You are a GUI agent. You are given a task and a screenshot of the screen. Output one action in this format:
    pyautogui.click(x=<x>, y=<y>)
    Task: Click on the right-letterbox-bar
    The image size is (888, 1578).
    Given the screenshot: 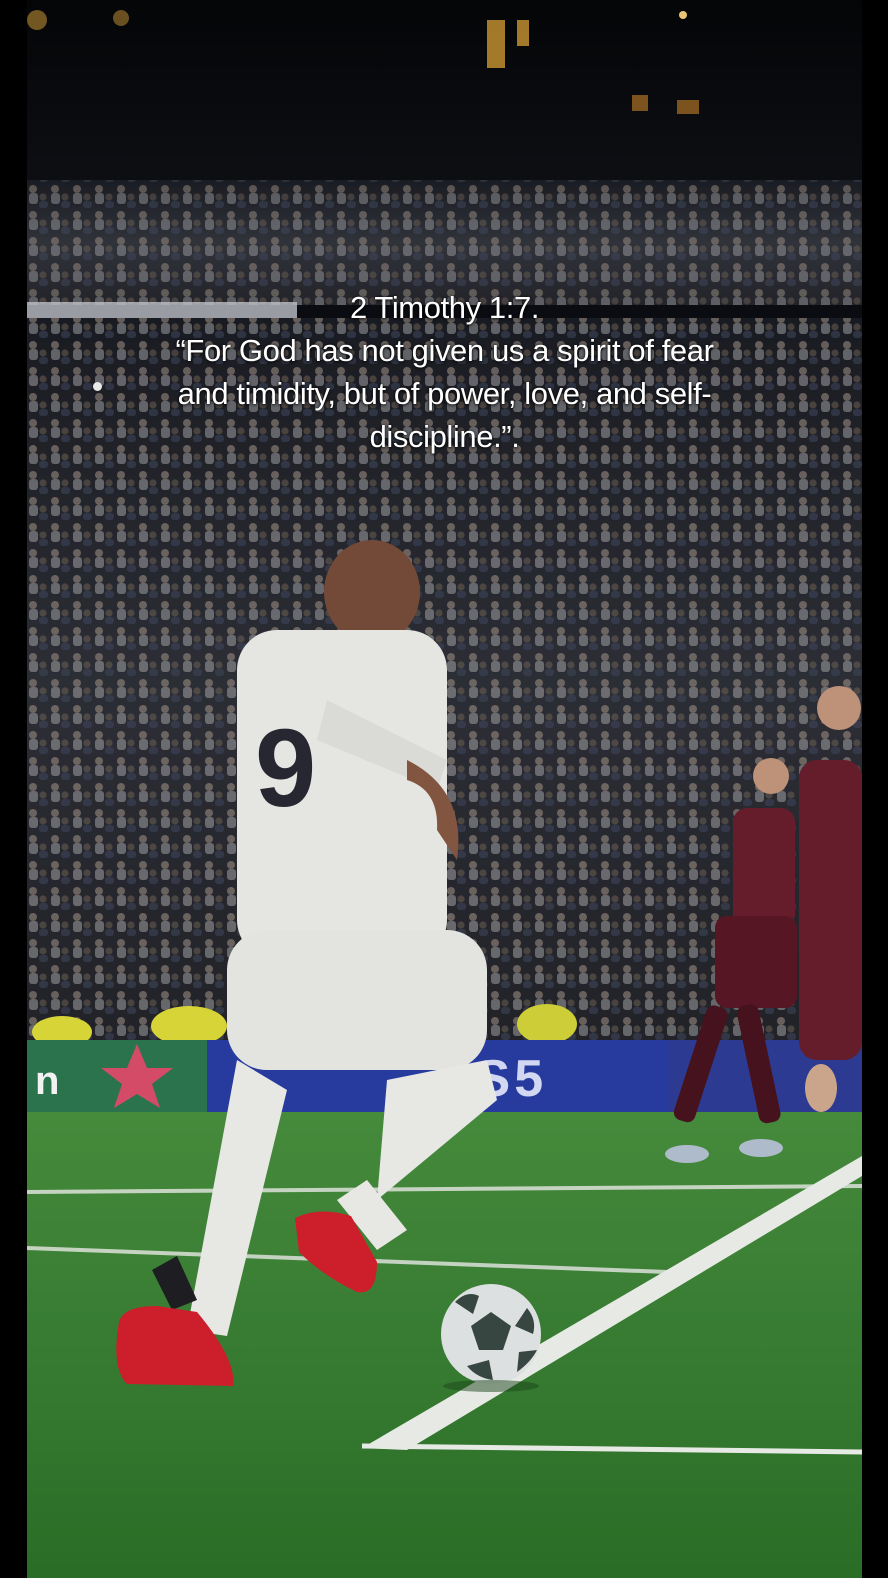 What is the action you would take?
    pyautogui.click(x=875, y=789)
    